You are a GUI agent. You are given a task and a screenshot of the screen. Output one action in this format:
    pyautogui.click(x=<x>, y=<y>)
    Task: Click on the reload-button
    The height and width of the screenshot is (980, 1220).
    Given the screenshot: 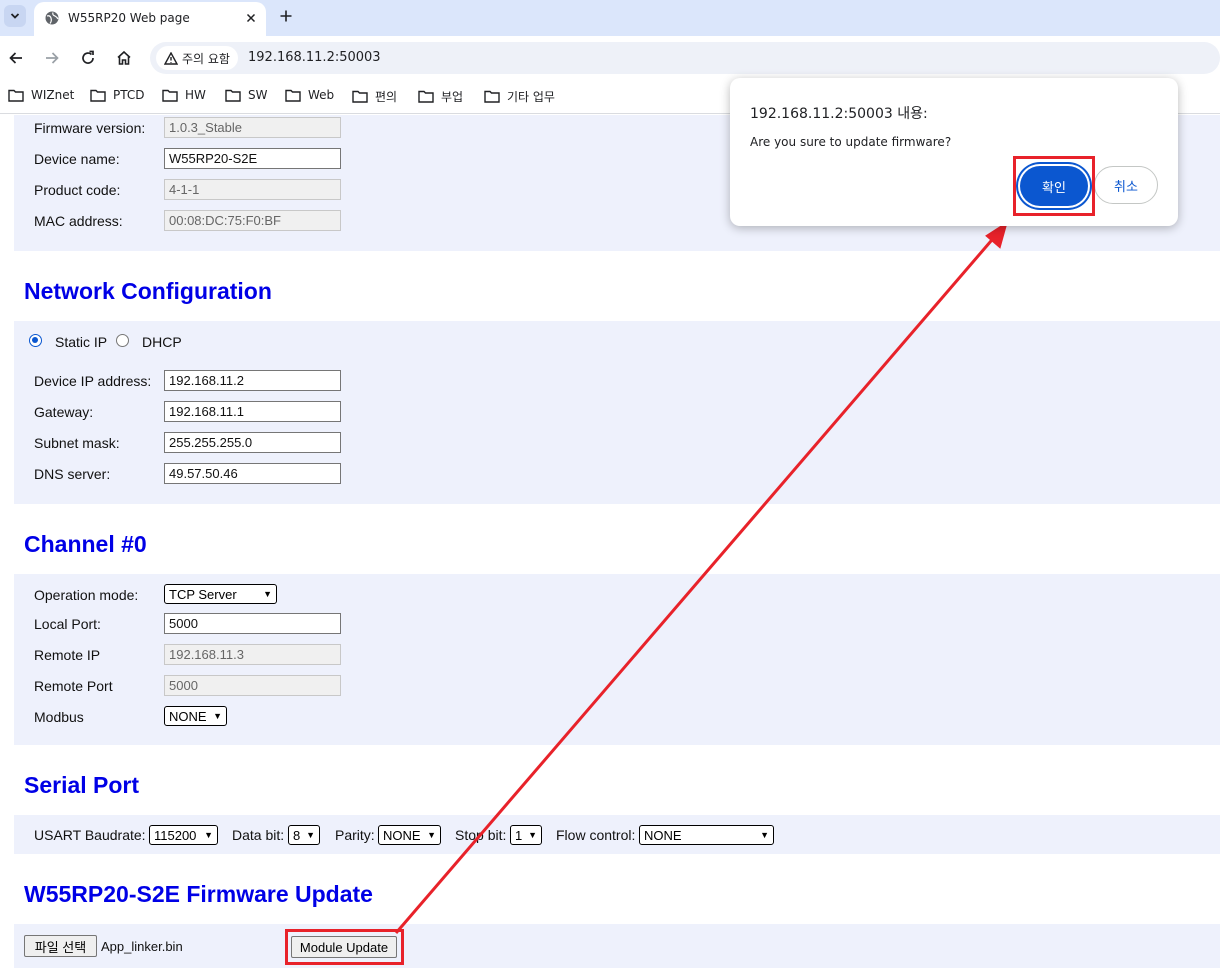 What is the action you would take?
    pyautogui.click(x=88, y=58)
    